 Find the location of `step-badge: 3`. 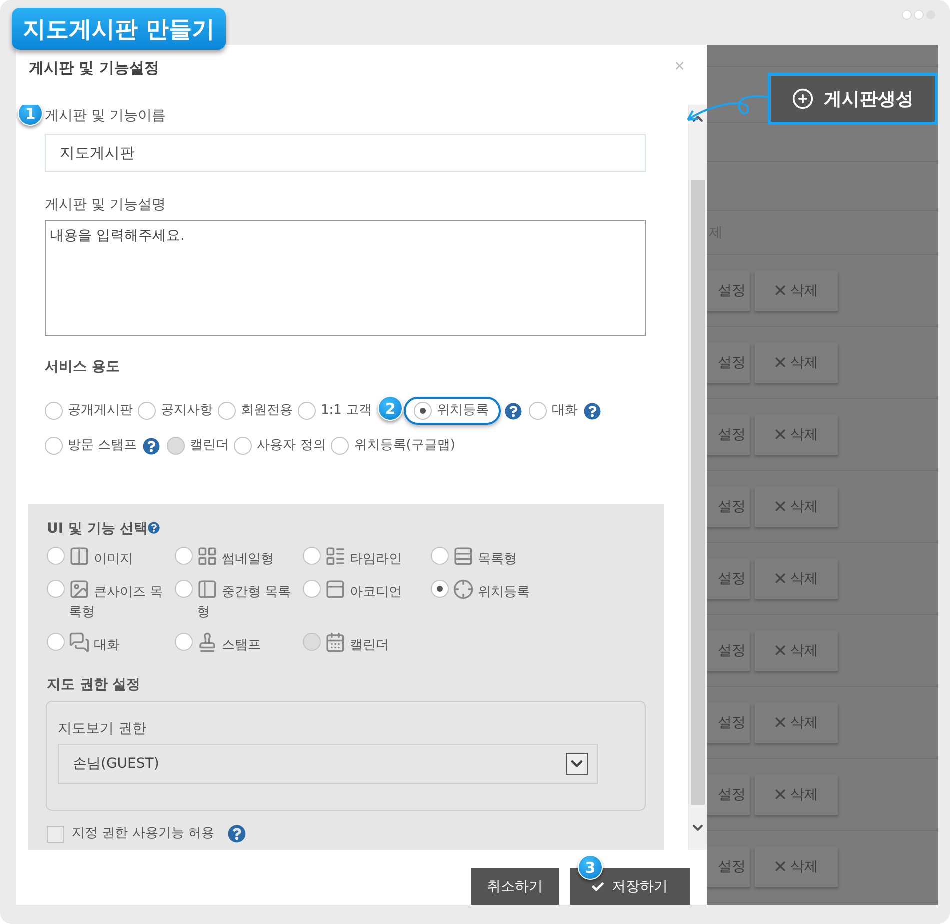

step-badge: 3 is located at coordinates (590, 867).